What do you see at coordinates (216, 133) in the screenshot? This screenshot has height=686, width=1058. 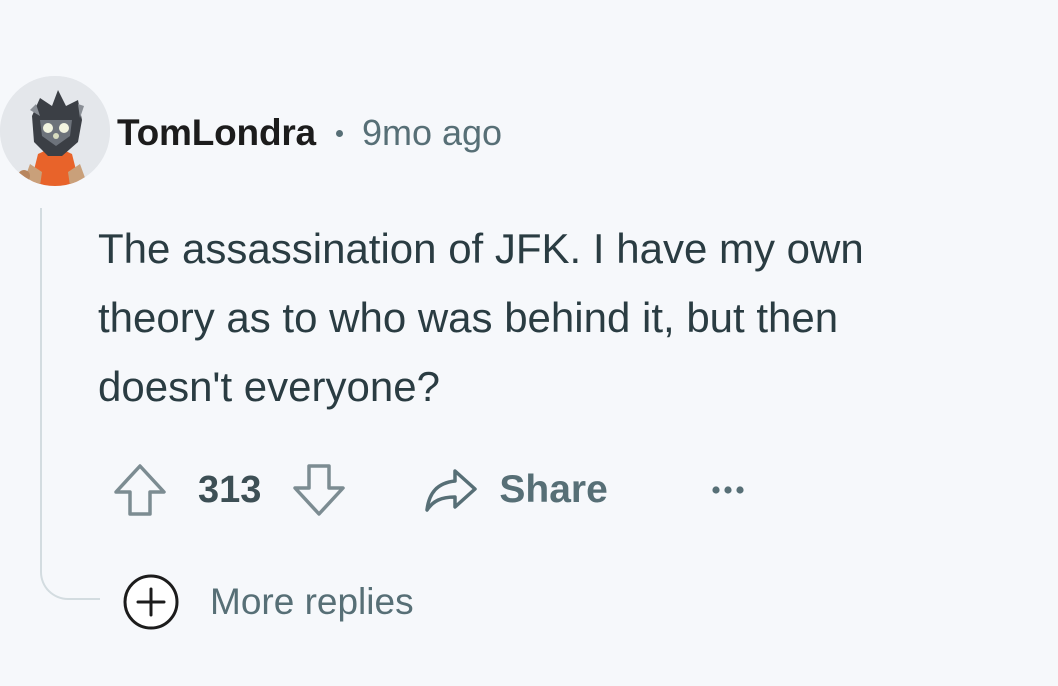 I see `username: TomLondra` at bounding box center [216, 133].